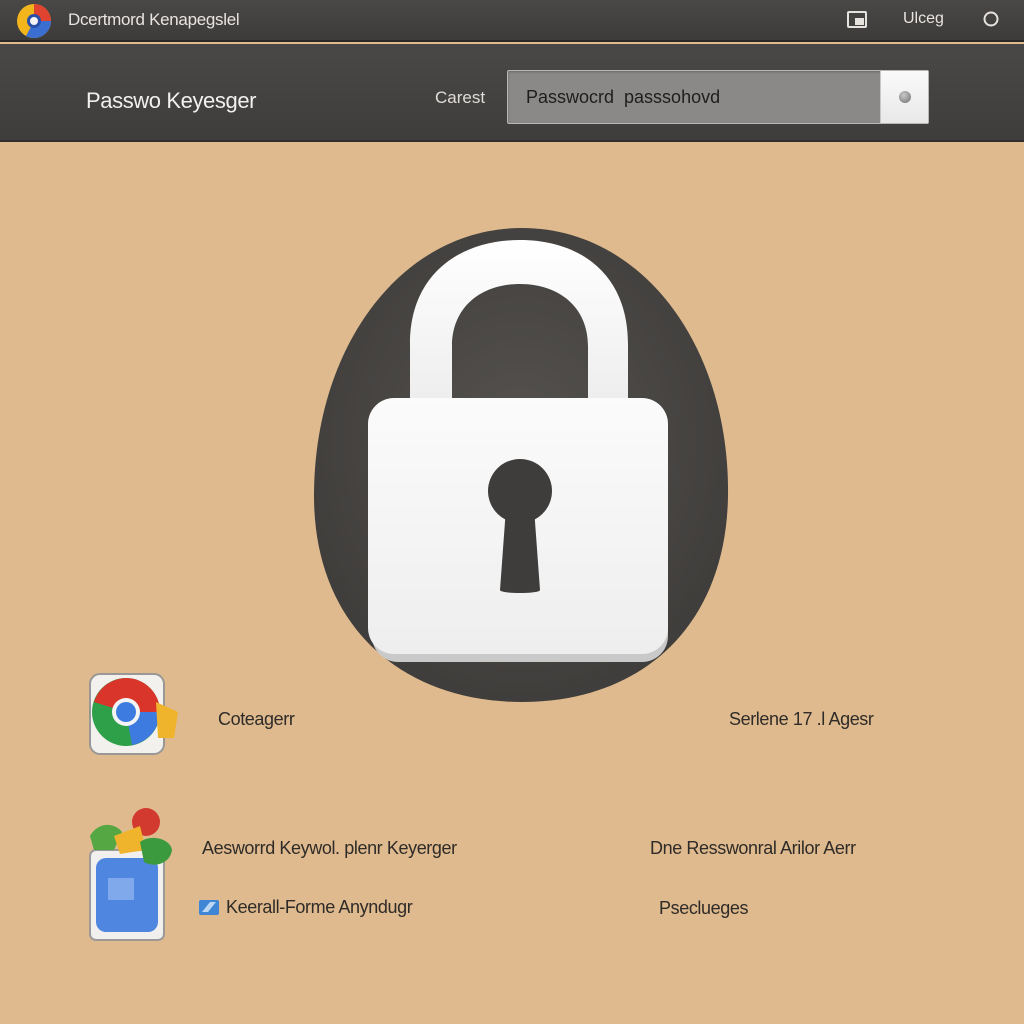  Describe the element at coordinates (209, 907) in the screenshot. I see `folder-icon` at that location.